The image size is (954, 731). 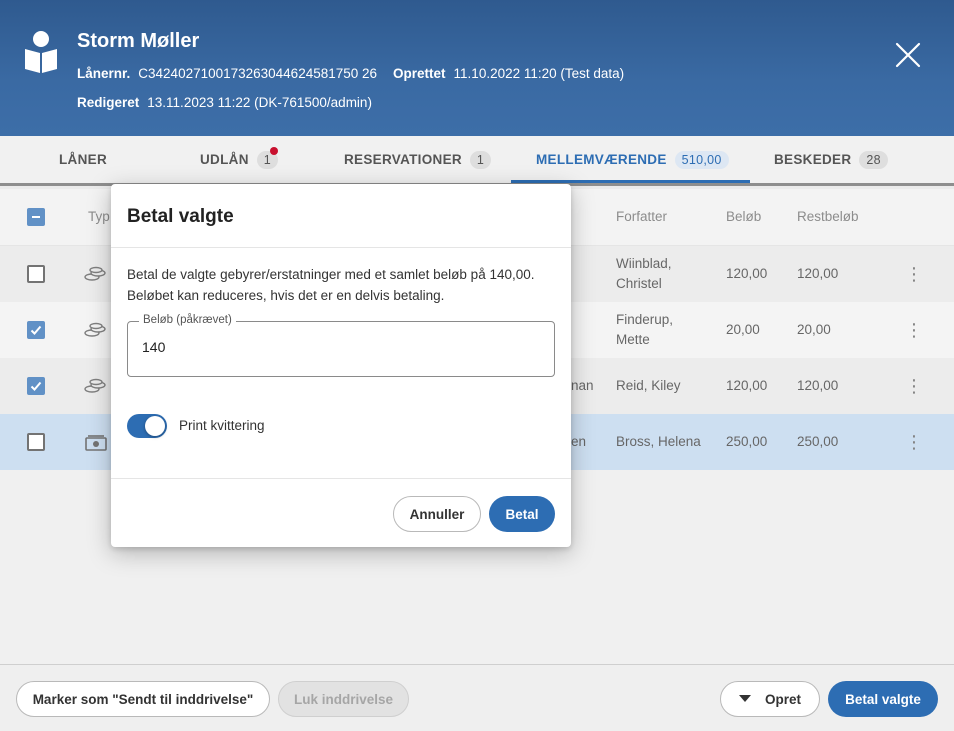 I want to click on create-button: Opret, so click(x=770, y=699).